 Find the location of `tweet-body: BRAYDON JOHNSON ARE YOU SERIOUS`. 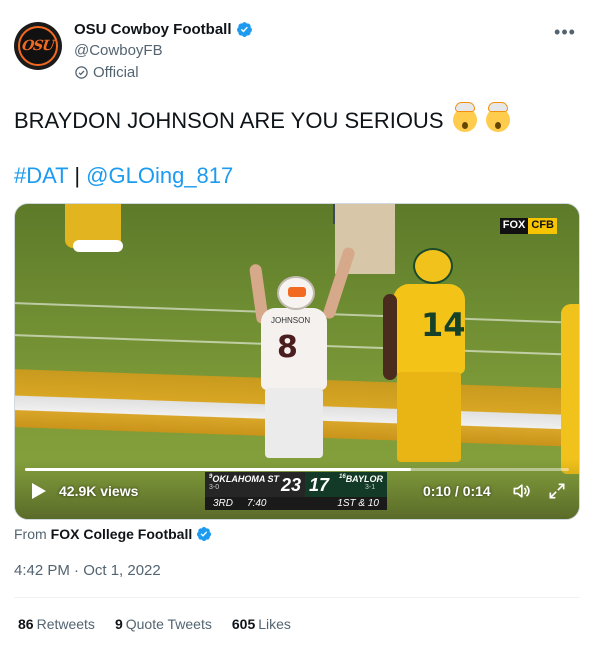

tweet-body: BRAYDON JOHNSON ARE YOU SERIOUS is located at coordinates (229, 120).